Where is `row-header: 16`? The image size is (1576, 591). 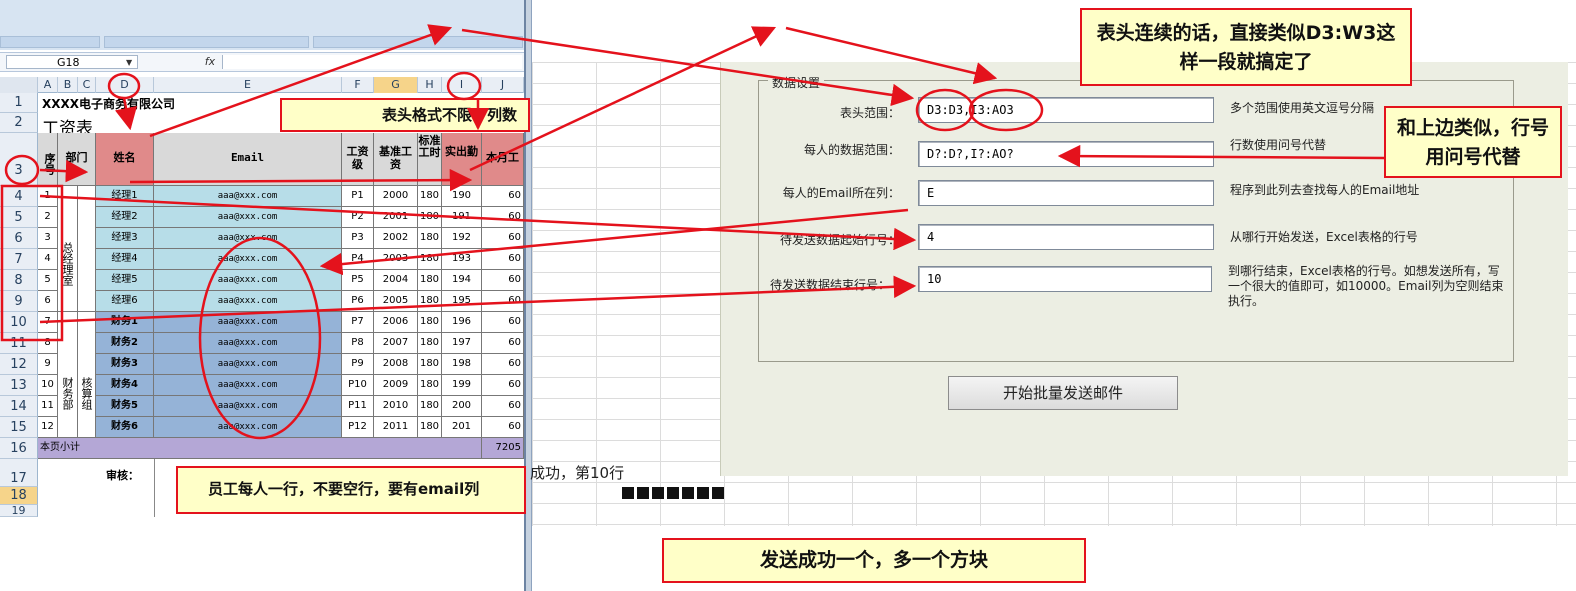
row-header: 16 is located at coordinates (19, 448).